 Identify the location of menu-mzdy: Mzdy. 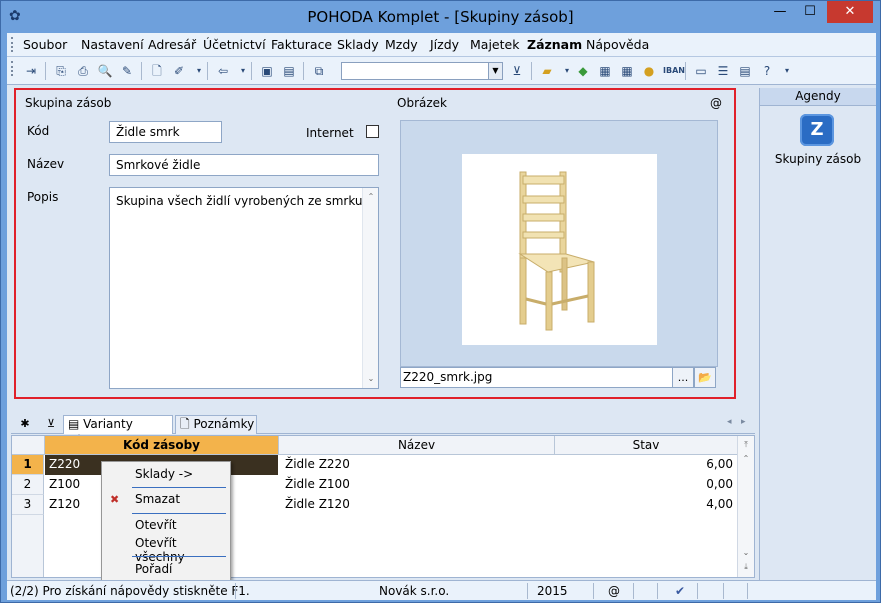
(401, 44).